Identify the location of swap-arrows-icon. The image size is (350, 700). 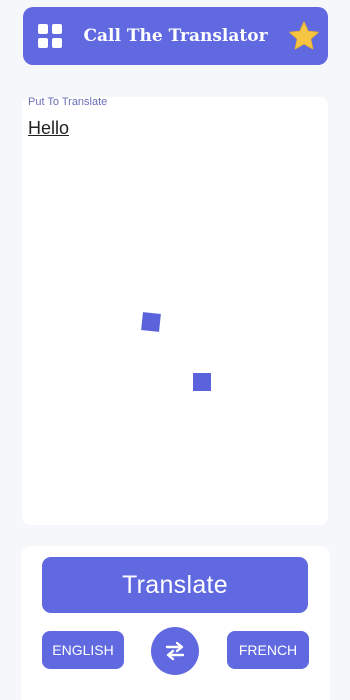
(175, 651).